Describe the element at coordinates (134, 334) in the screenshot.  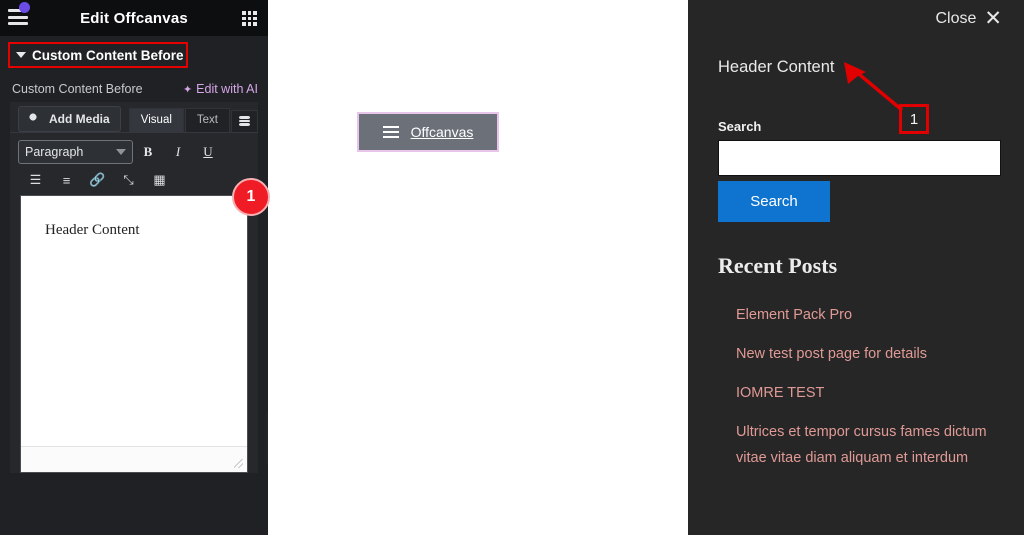
I see `editor-content-area: Header Content` at that location.